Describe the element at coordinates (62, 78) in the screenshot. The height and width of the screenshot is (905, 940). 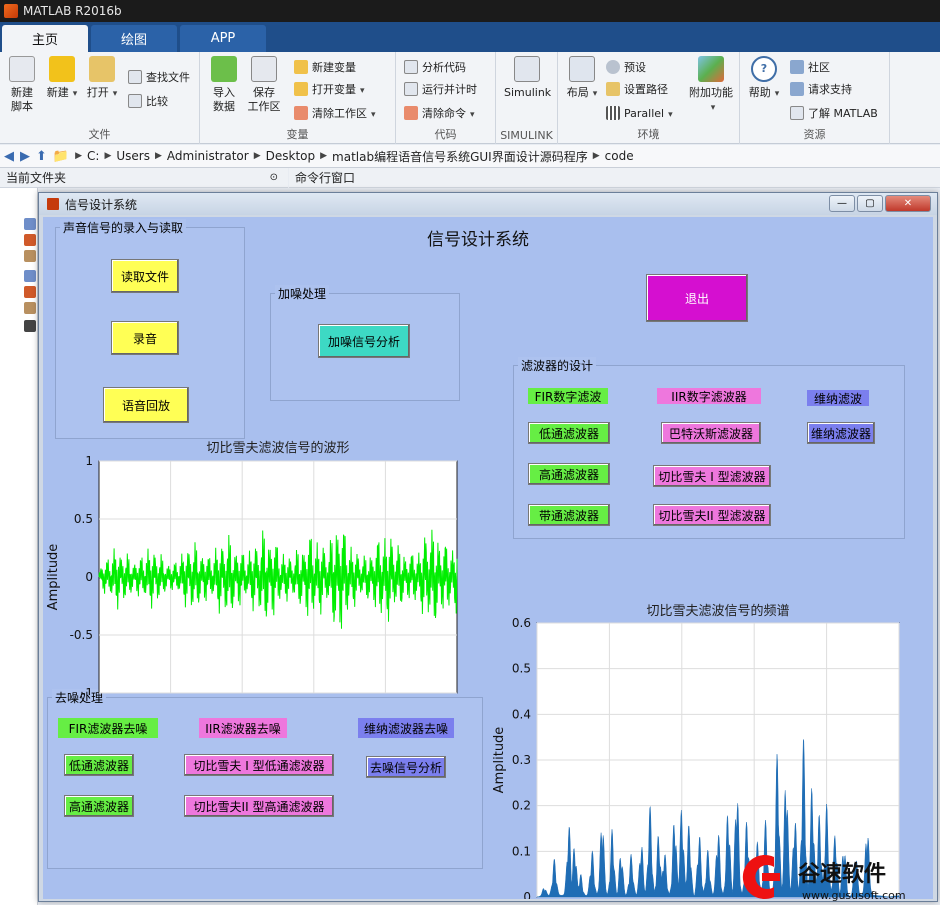
I see `new-button: 新建` at that location.